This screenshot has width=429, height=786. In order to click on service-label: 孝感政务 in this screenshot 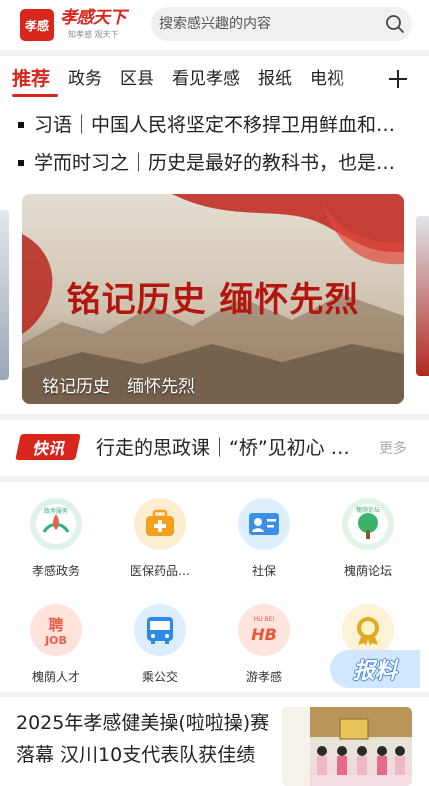, I will do `click(55, 571)`.